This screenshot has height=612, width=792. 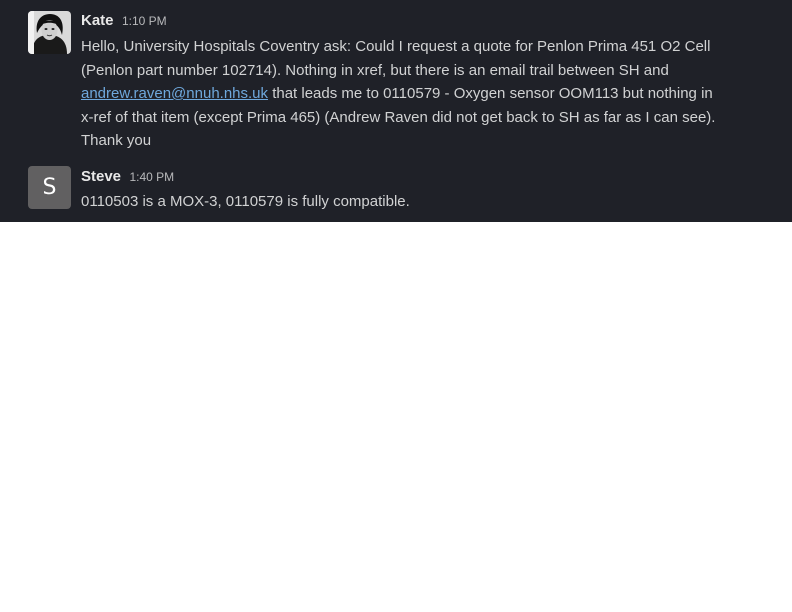 What do you see at coordinates (101, 176) in the screenshot?
I see `author-name: Steve` at bounding box center [101, 176].